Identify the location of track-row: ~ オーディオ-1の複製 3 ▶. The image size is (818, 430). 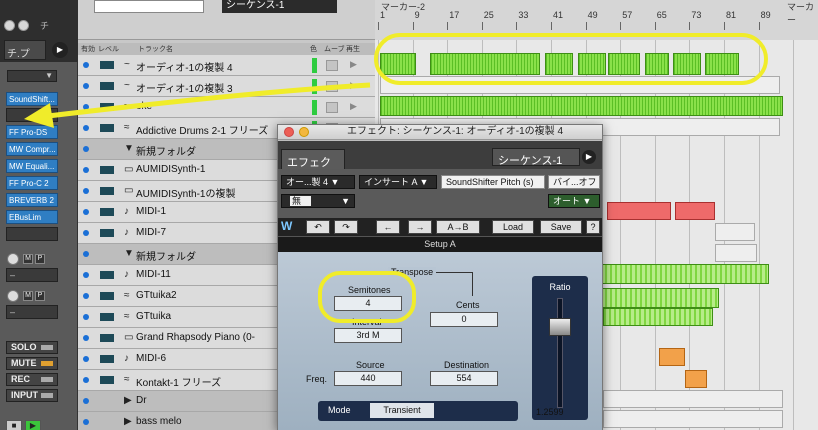
(226, 86).